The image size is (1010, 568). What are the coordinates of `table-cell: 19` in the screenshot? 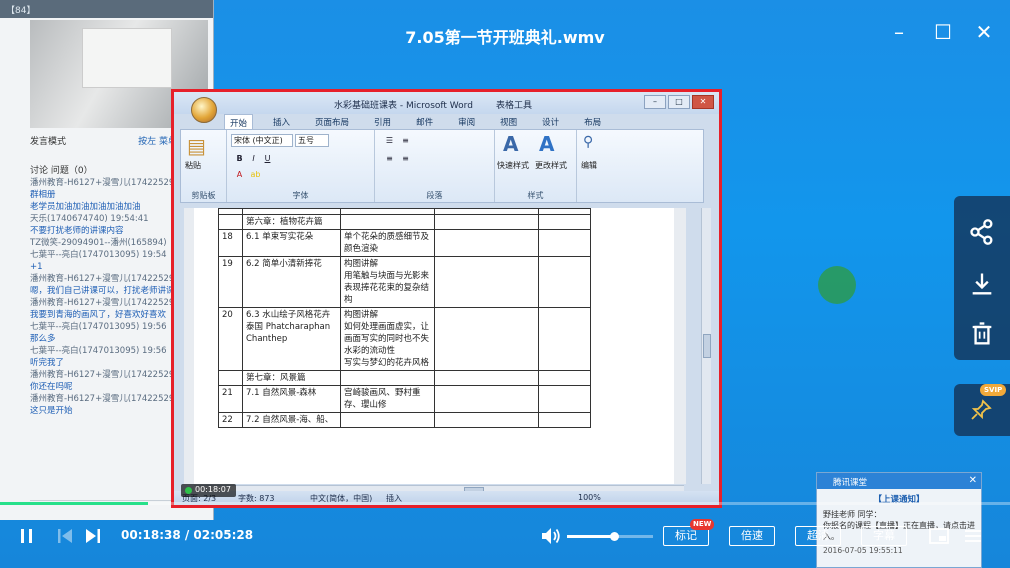 It's located at (230, 282).